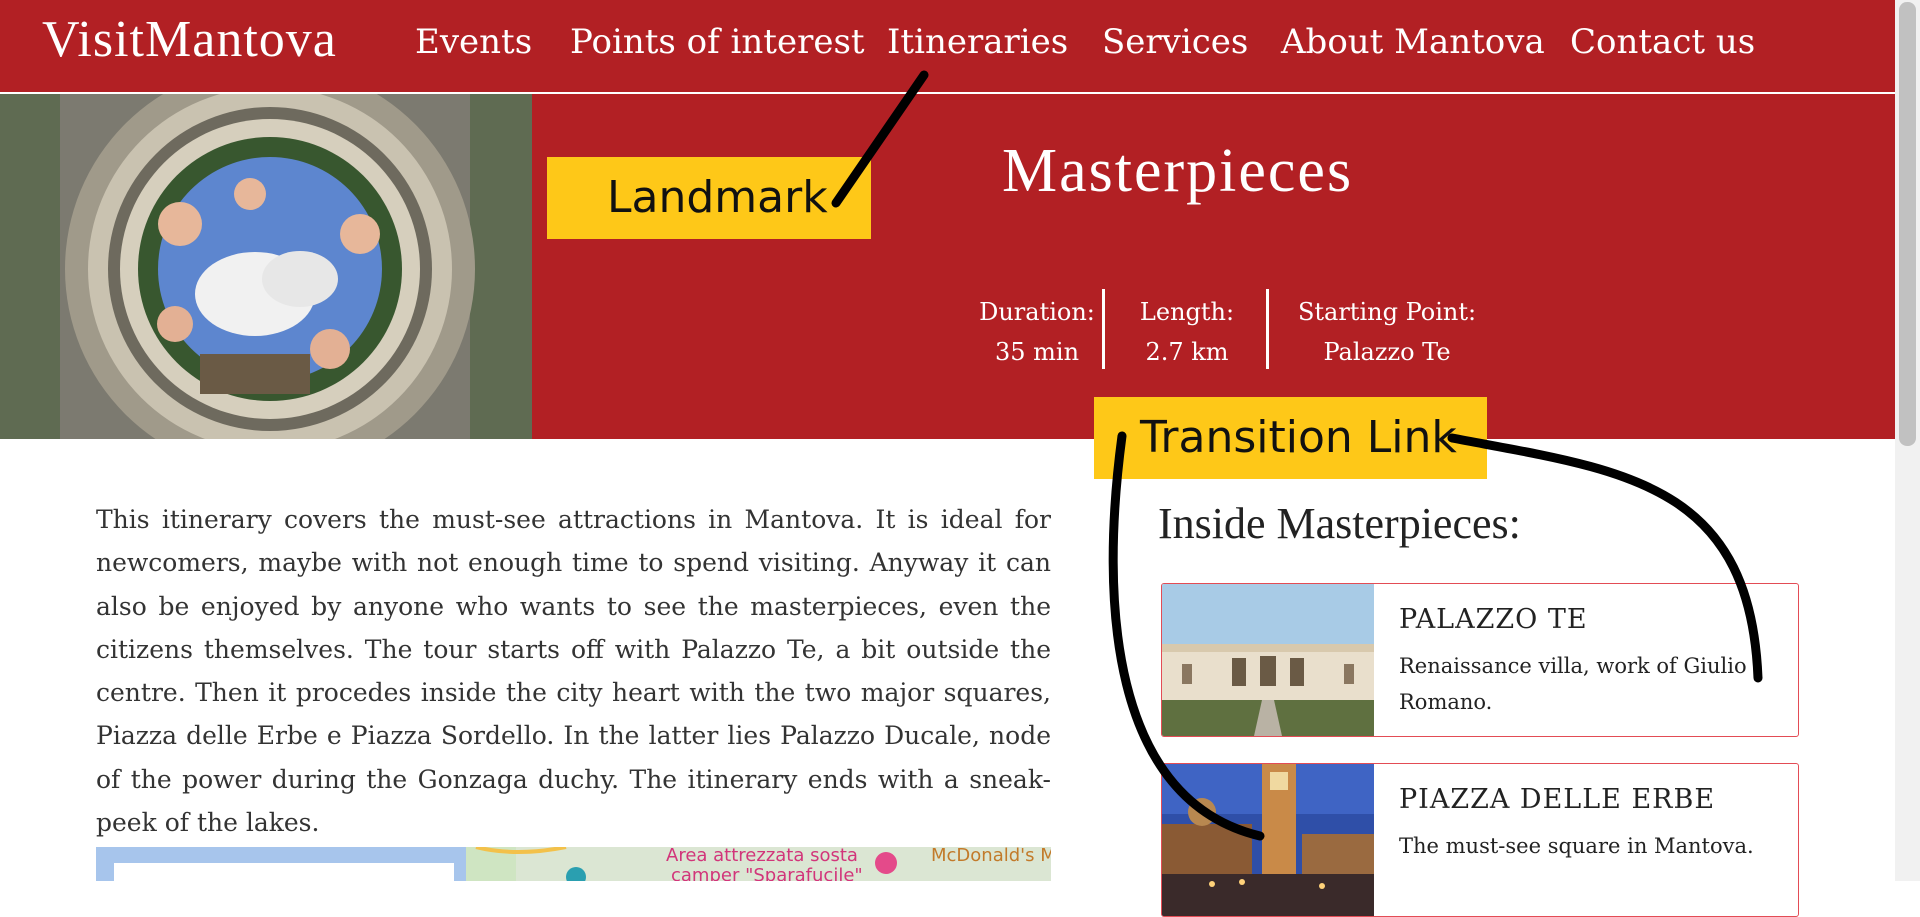  I want to click on inside-section-title: Inside Masterpieces:, so click(1339, 523).